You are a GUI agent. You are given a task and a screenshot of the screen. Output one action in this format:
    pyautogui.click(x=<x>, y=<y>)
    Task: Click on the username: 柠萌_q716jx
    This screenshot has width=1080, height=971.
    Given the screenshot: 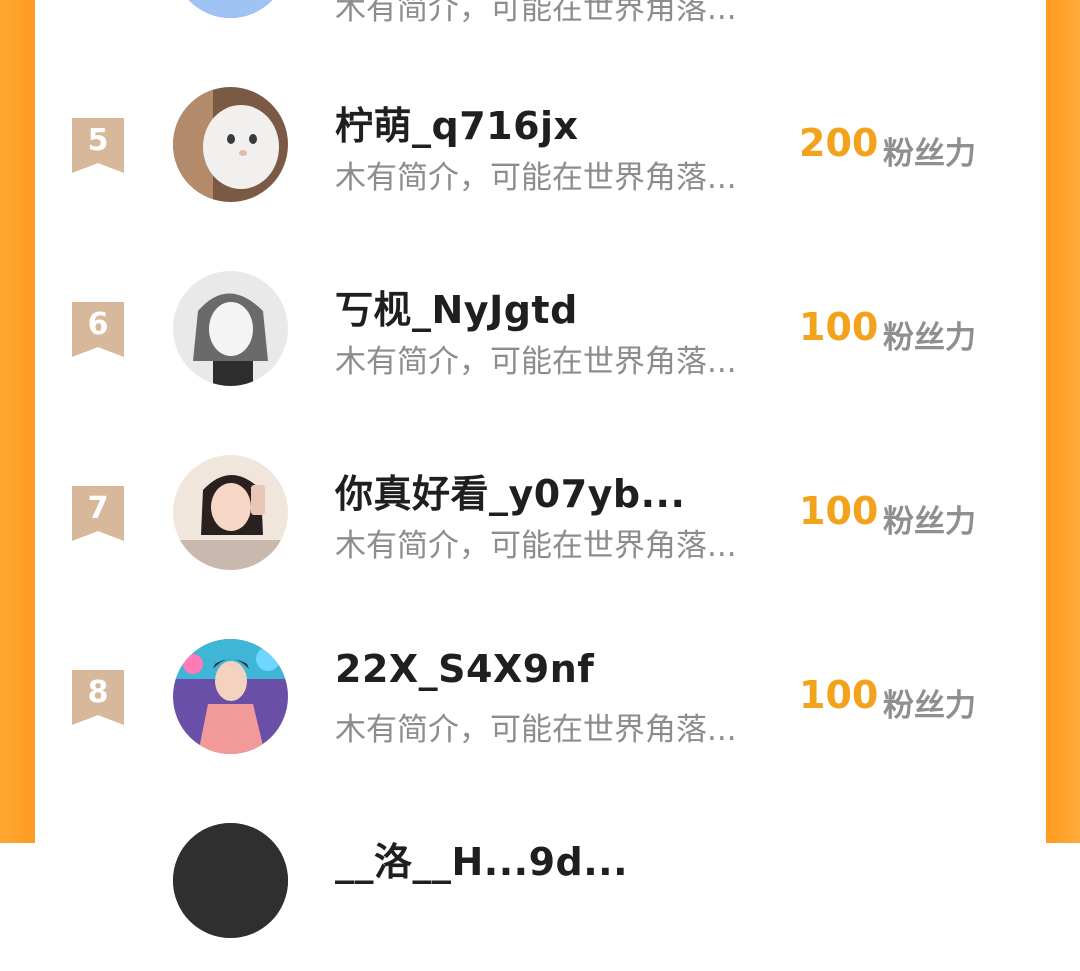 What is the action you would take?
    pyautogui.click(x=457, y=122)
    